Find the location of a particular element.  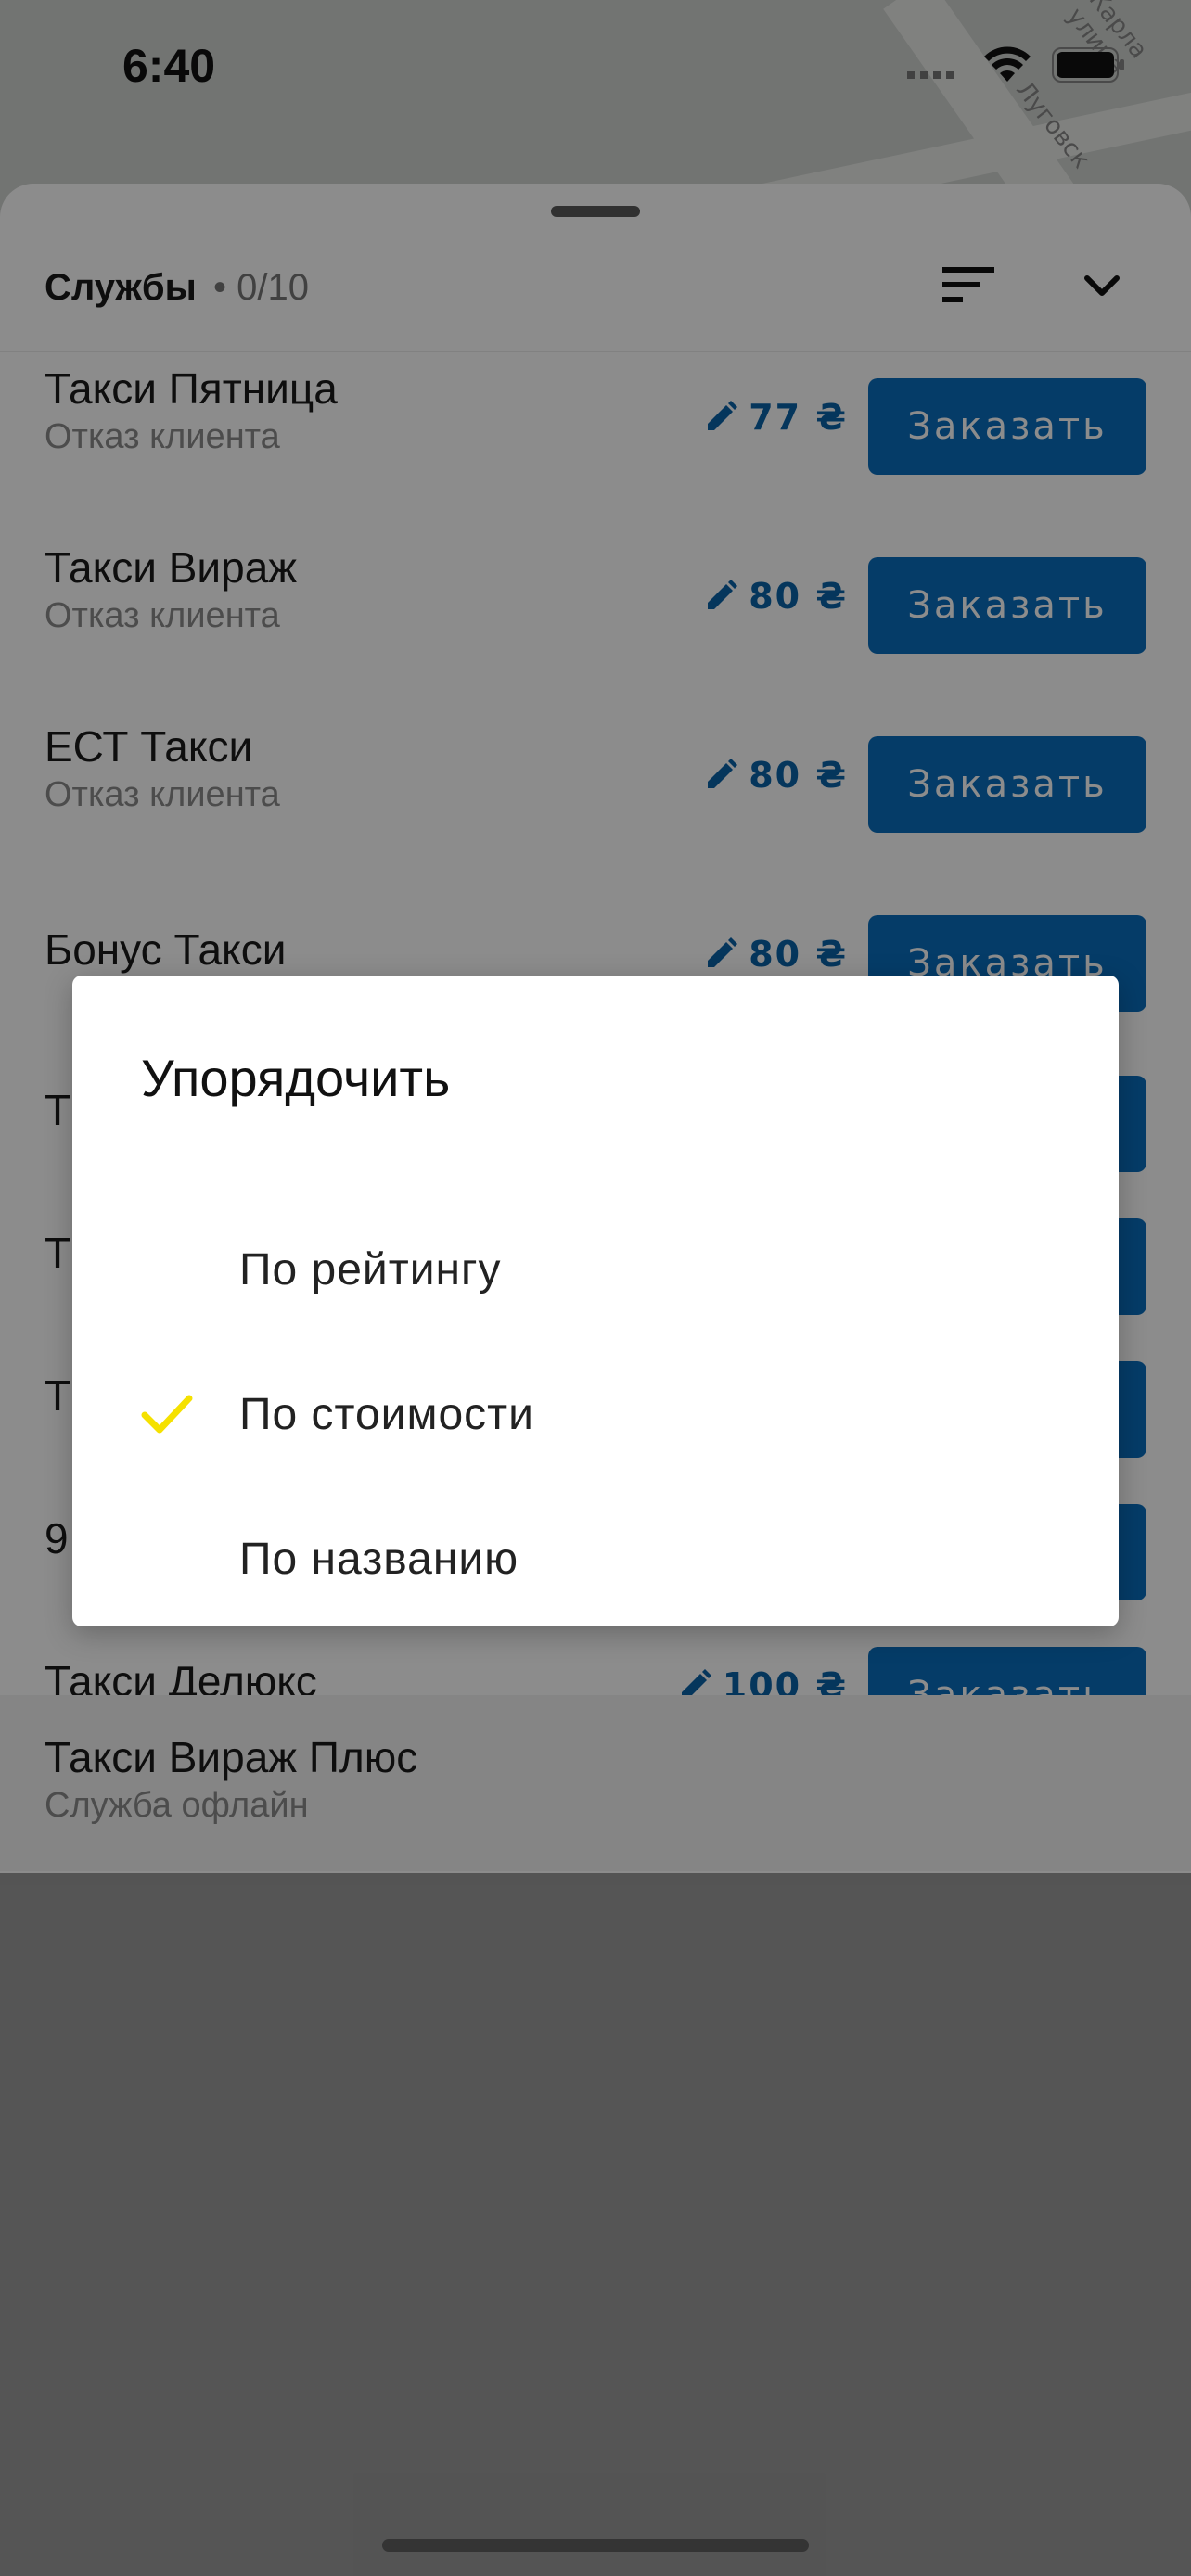

sort-option-rating: По рейтингу is located at coordinates (595, 1270).